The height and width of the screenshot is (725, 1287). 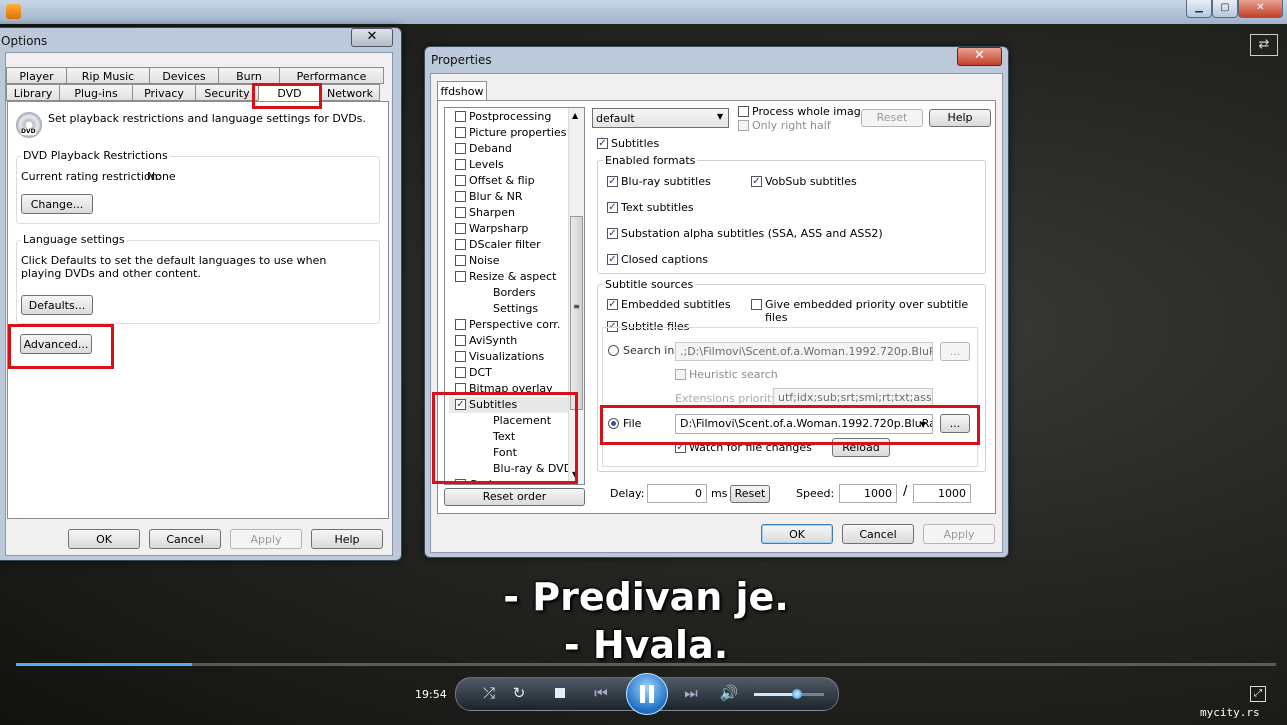 I want to click on filter-item: Borders, so click(x=509, y=293).